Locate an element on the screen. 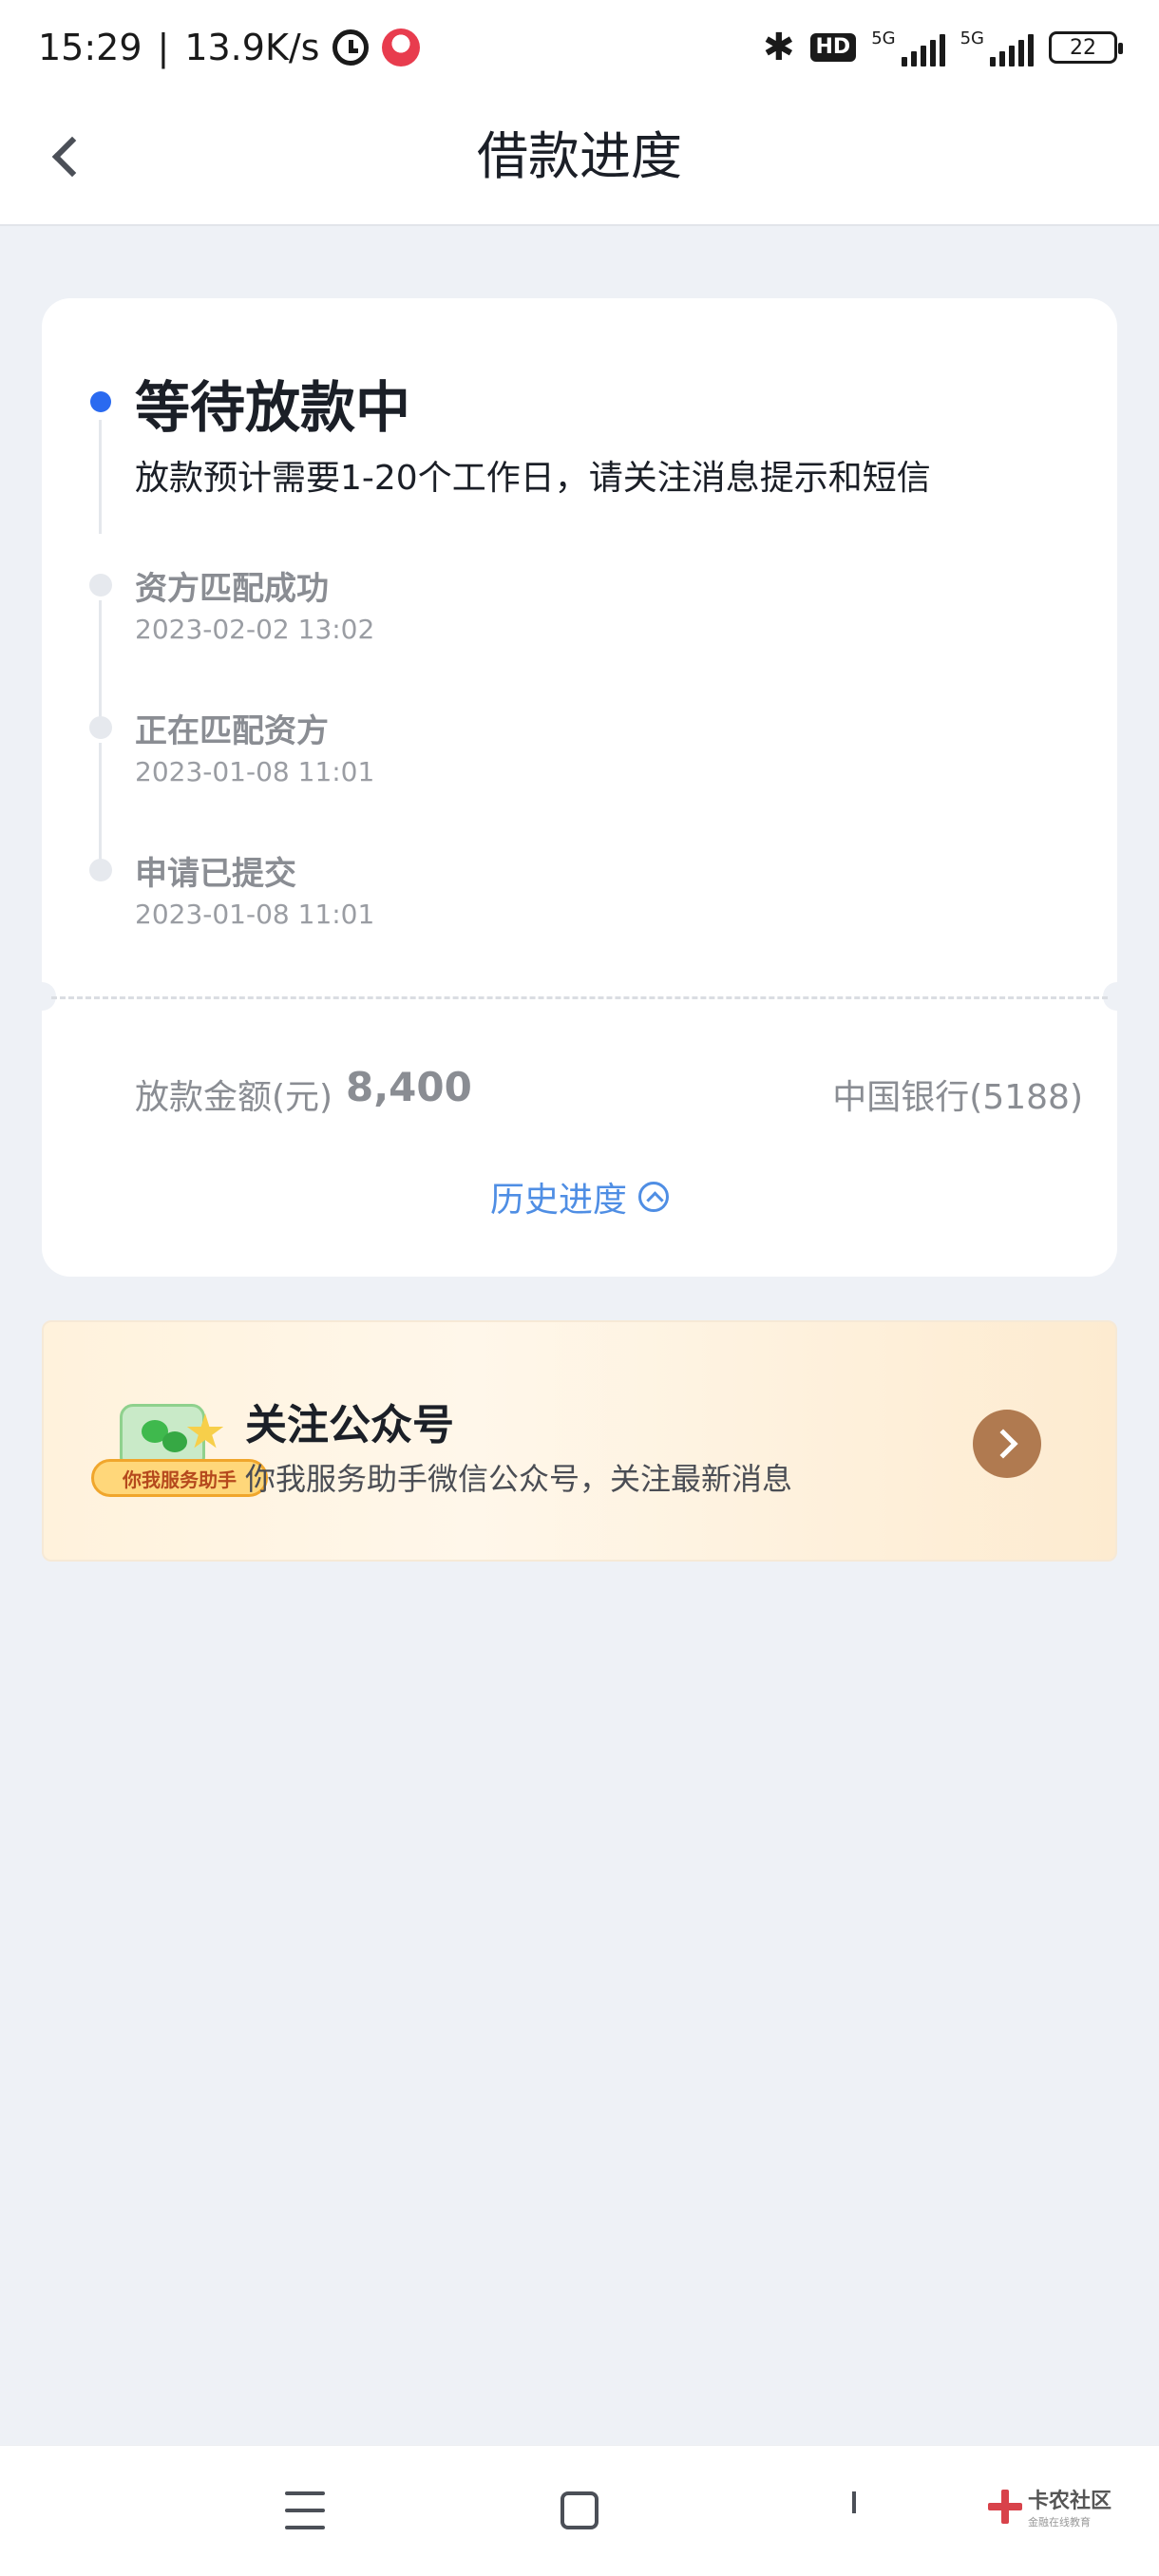  history-progress-label: 历史进度 is located at coordinates (558, 1200).